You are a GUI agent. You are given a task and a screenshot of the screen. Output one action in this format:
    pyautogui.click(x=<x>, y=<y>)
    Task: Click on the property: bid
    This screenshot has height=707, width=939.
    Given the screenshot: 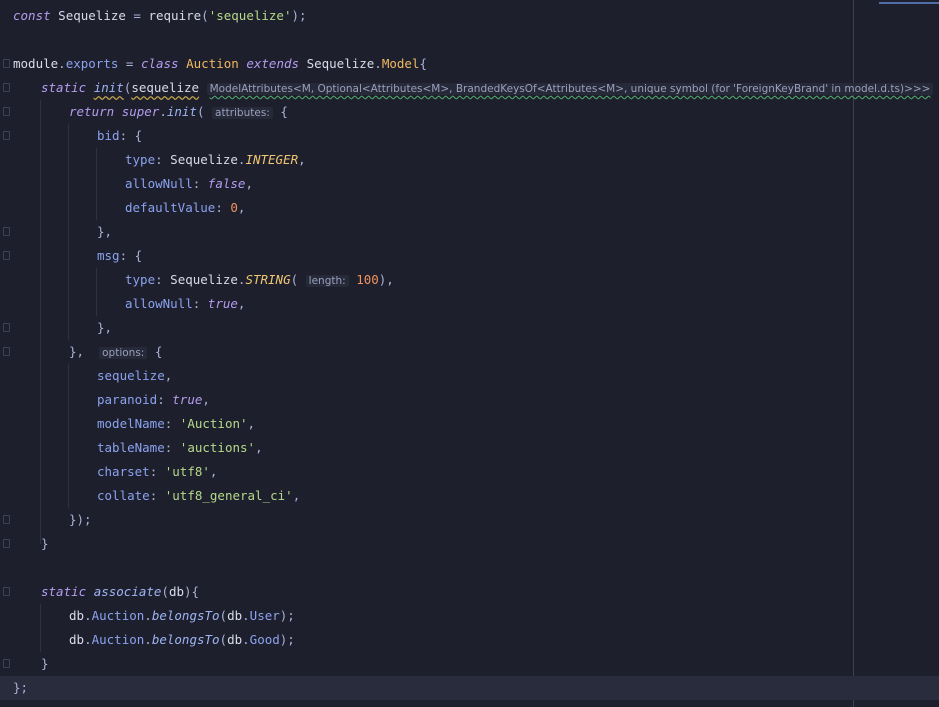 What is the action you would take?
    pyautogui.click(x=108, y=135)
    